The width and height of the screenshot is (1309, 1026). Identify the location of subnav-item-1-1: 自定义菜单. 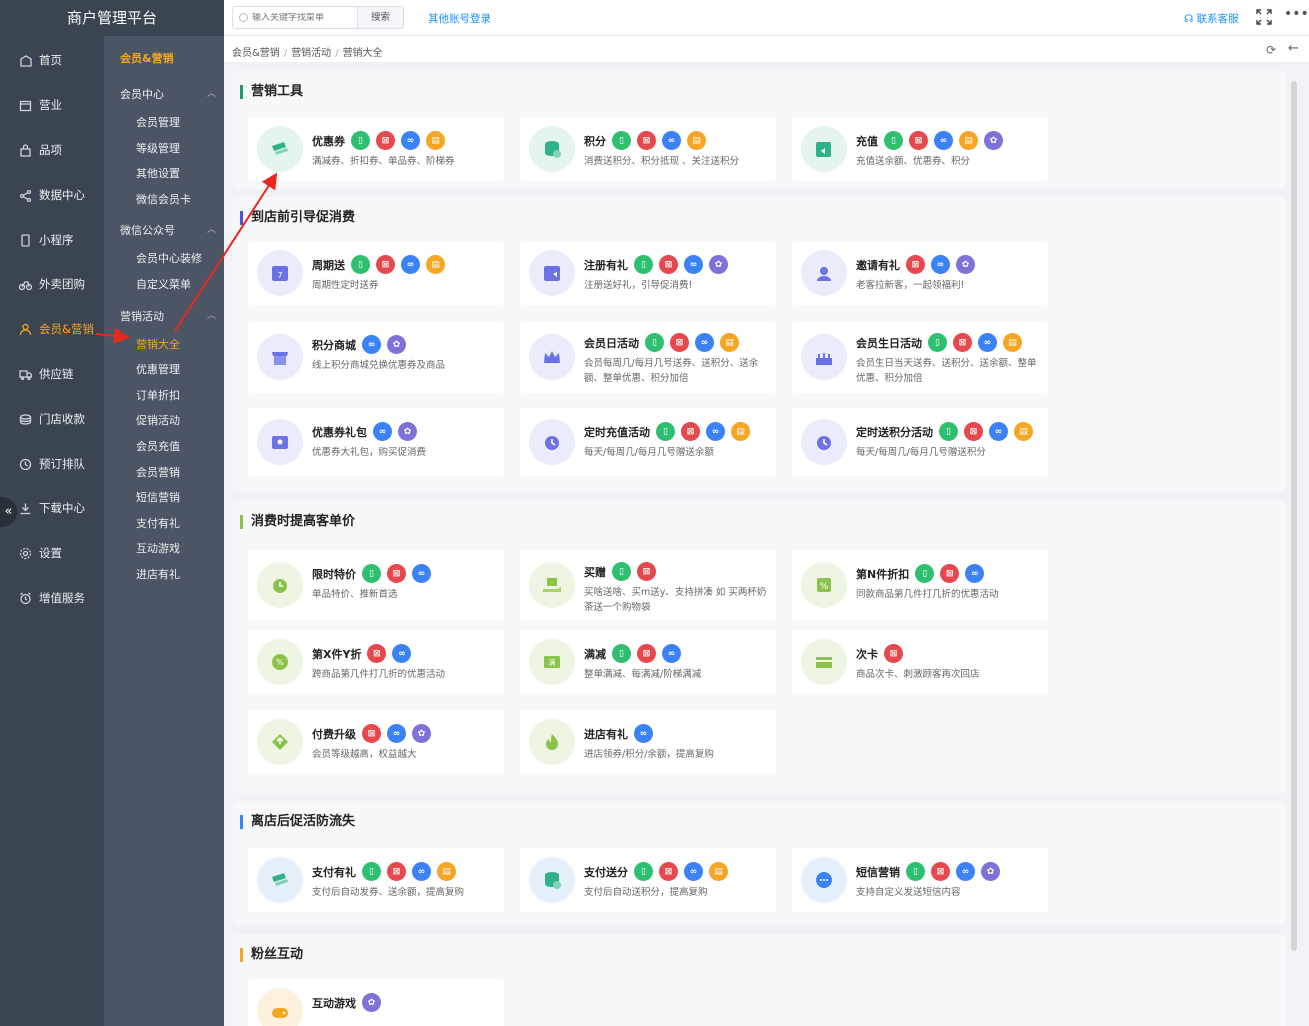
(163, 284).